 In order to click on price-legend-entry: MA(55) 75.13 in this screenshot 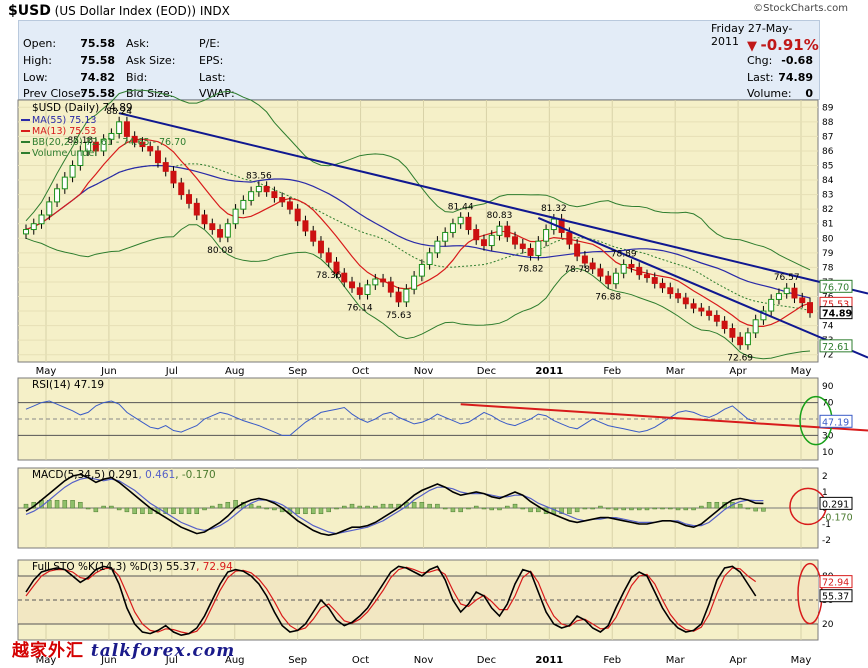, I will do `click(64, 120)`.